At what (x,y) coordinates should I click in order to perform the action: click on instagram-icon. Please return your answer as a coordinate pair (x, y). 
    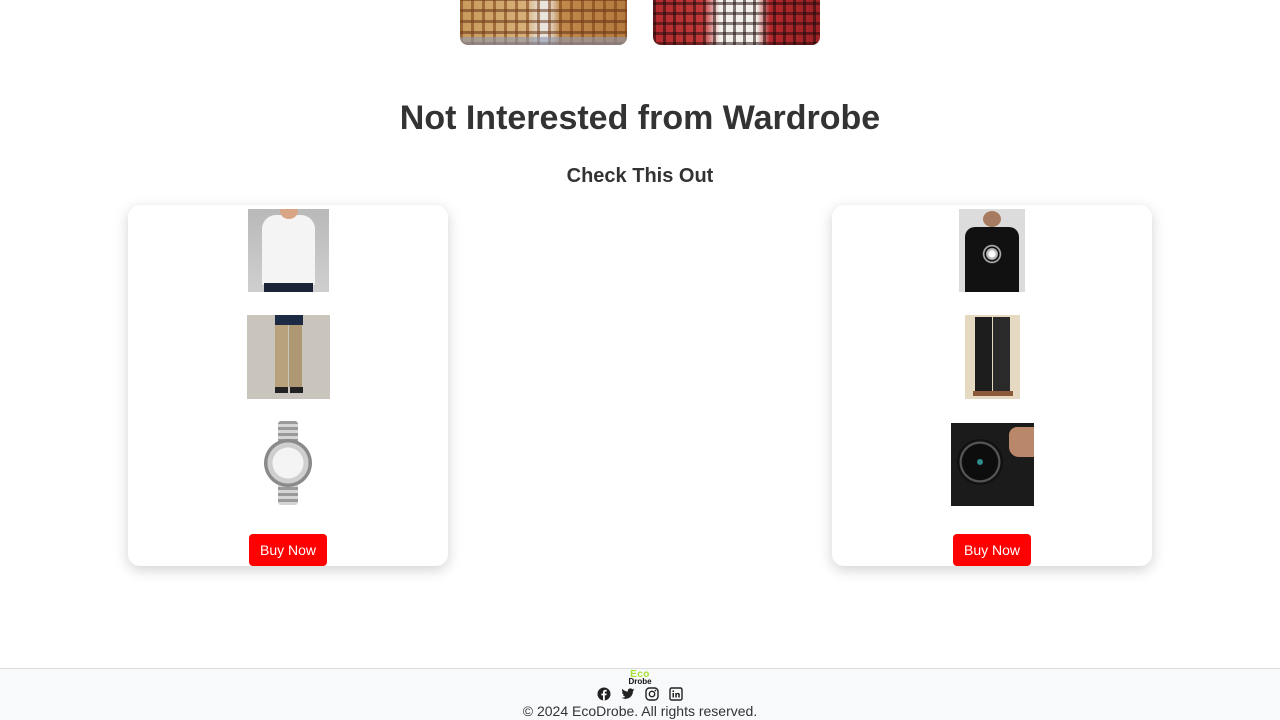
    Looking at the image, I should click on (652, 694).